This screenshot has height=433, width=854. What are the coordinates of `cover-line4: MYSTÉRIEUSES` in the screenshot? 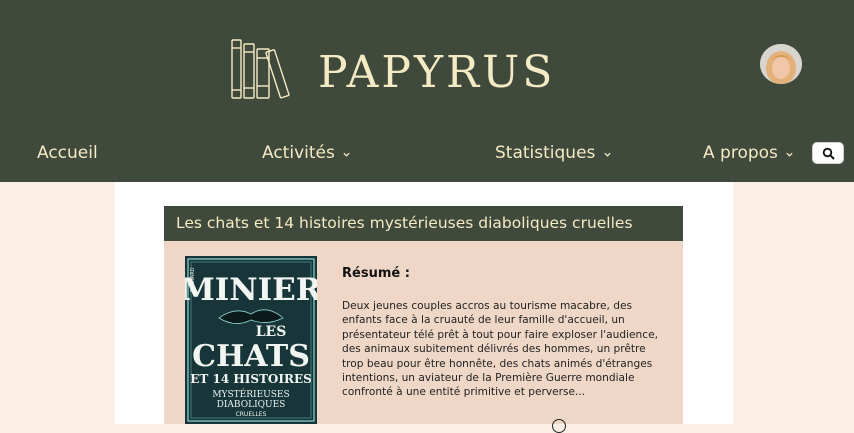 It's located at (250, 394).